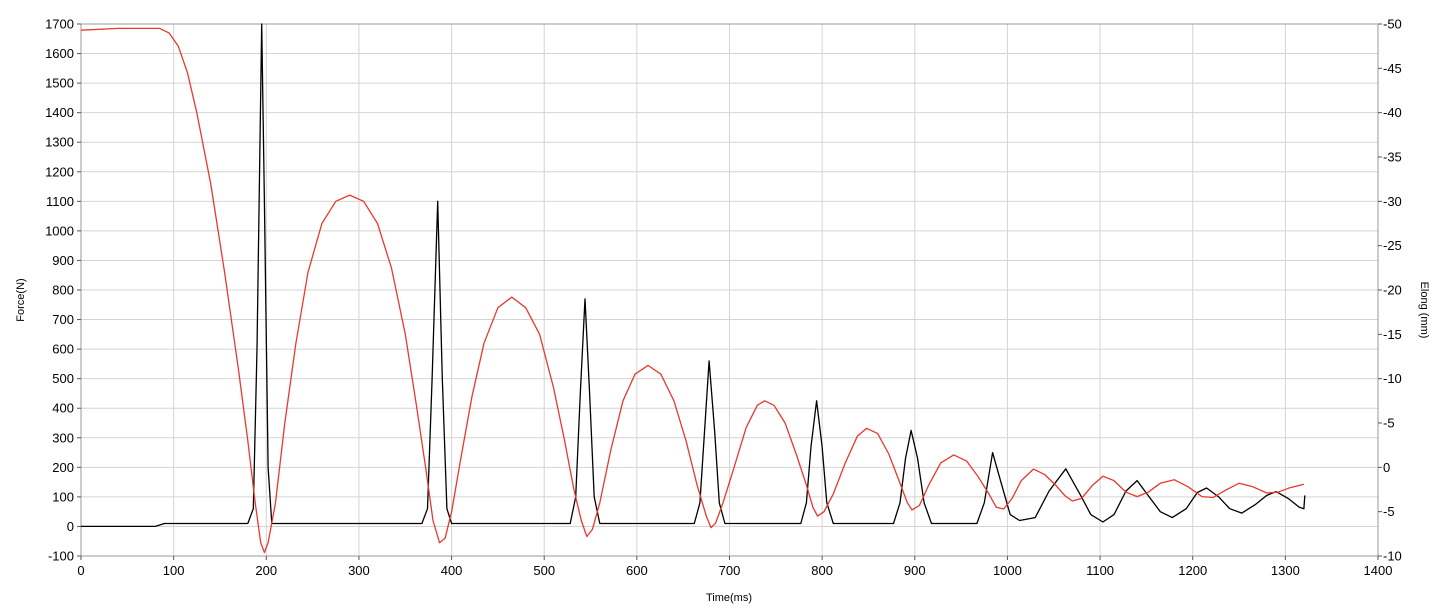 The height and width of the screenshot is (608, 1445). What do you see at coordinates (59, 142) in the screenshot?
I see `y-tick-label: 1300` at bounding box center [59, 142].